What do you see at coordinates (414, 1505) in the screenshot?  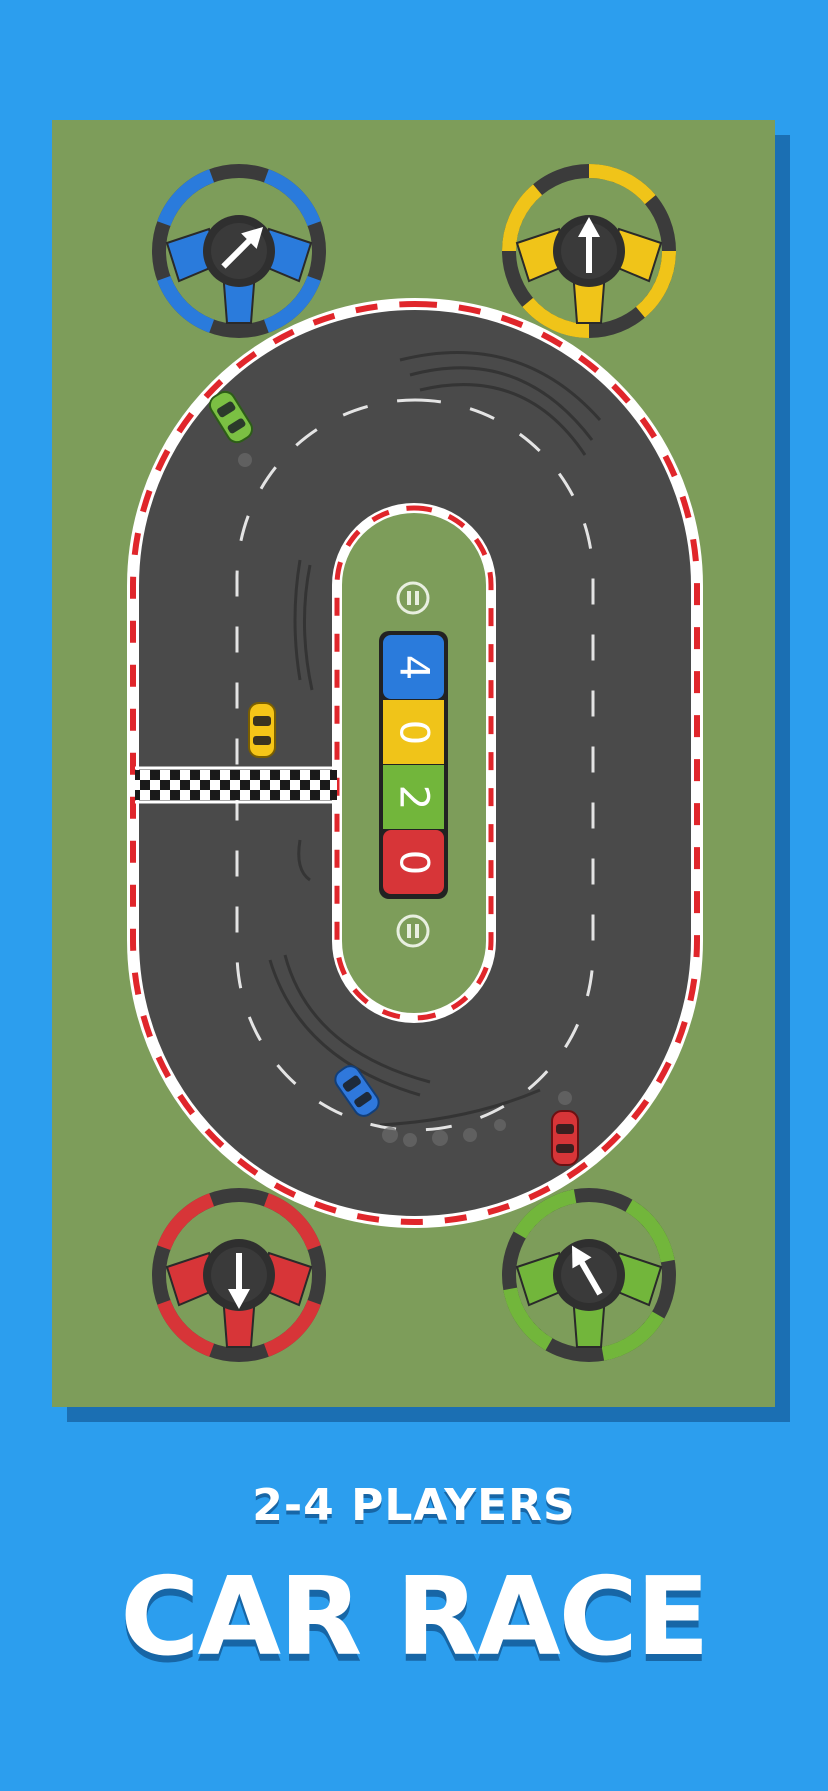 I see `players-subtitle: 2-4 PLAYERS` at bounding box center [414, 1505].